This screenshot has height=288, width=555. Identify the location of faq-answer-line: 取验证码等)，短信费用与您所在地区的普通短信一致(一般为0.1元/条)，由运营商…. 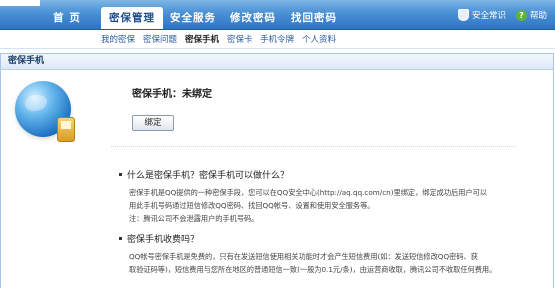
(313, 269).